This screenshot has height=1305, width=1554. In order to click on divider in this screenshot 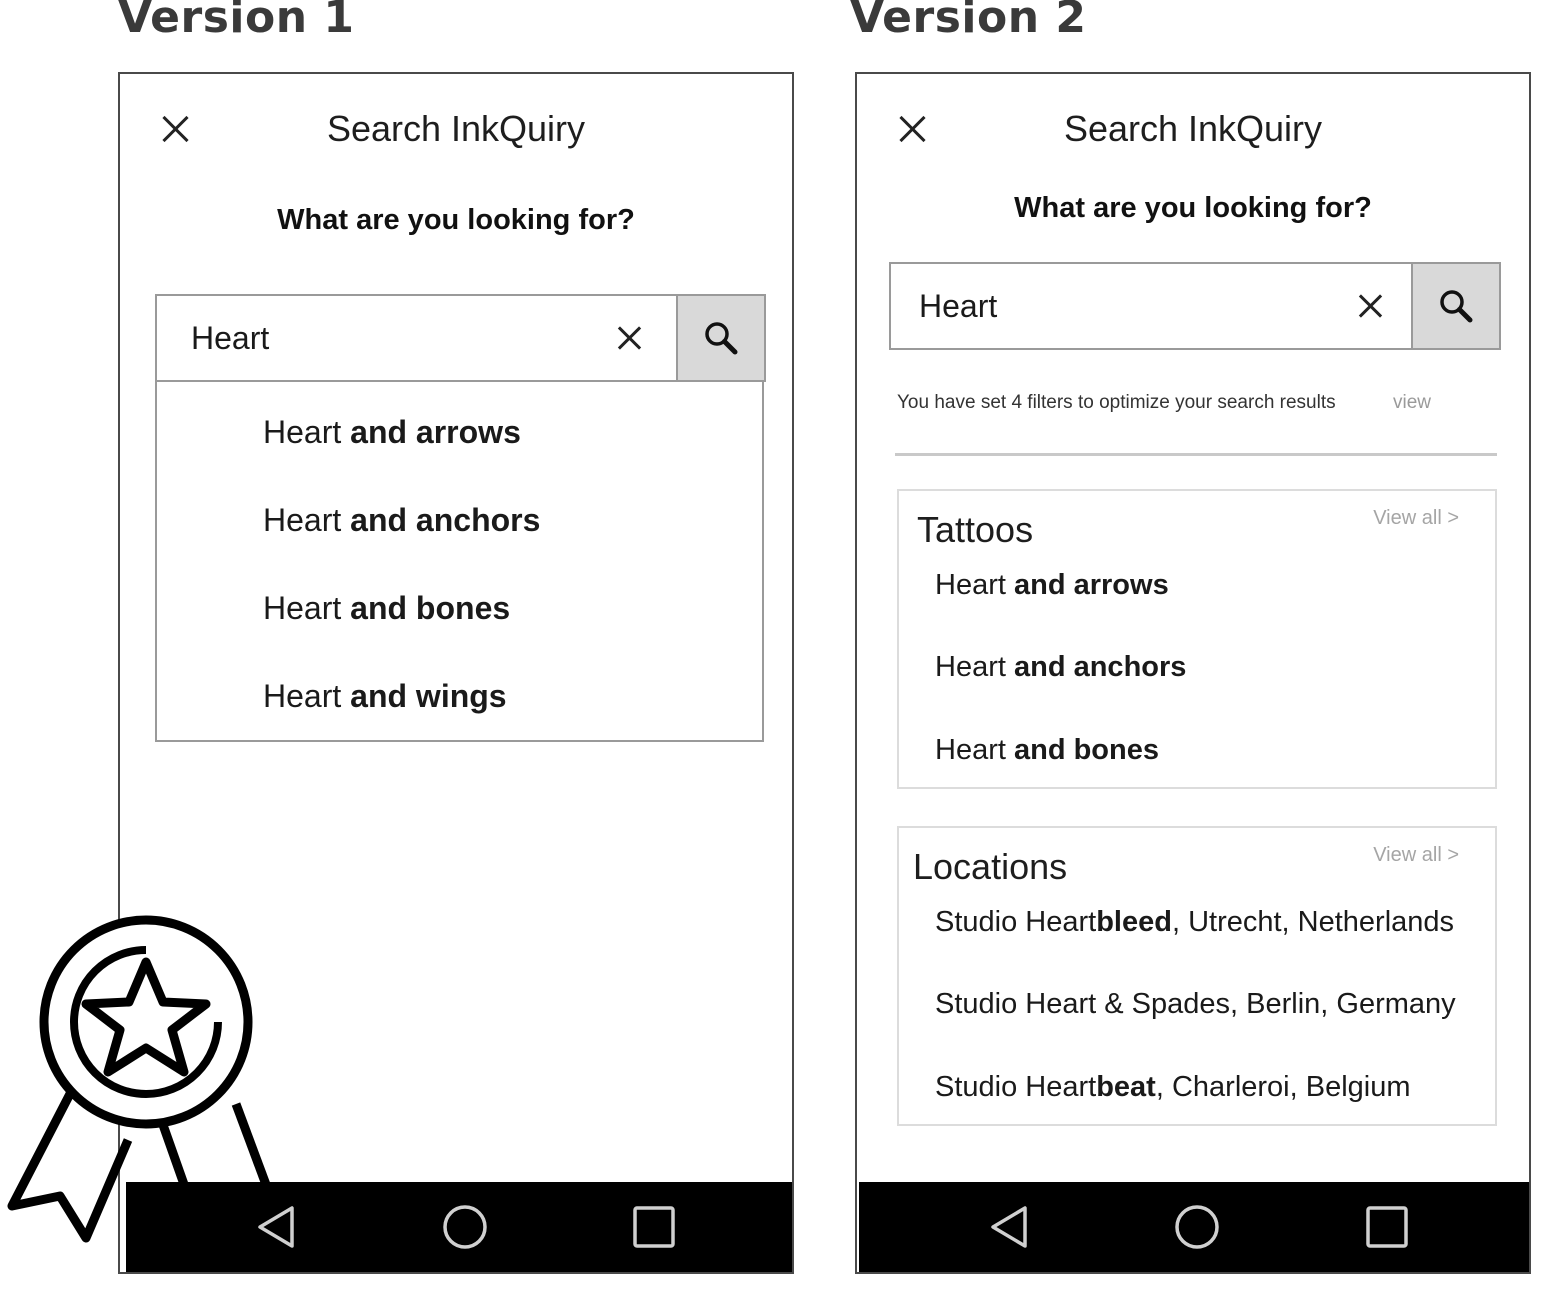, I will do `click(1196, 454)`.